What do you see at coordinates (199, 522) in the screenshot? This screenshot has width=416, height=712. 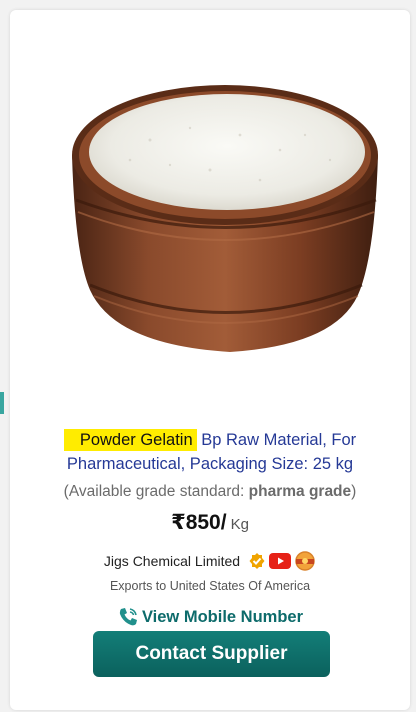 I see `price-amount: ₹850/` at bounding box center [199, 522].